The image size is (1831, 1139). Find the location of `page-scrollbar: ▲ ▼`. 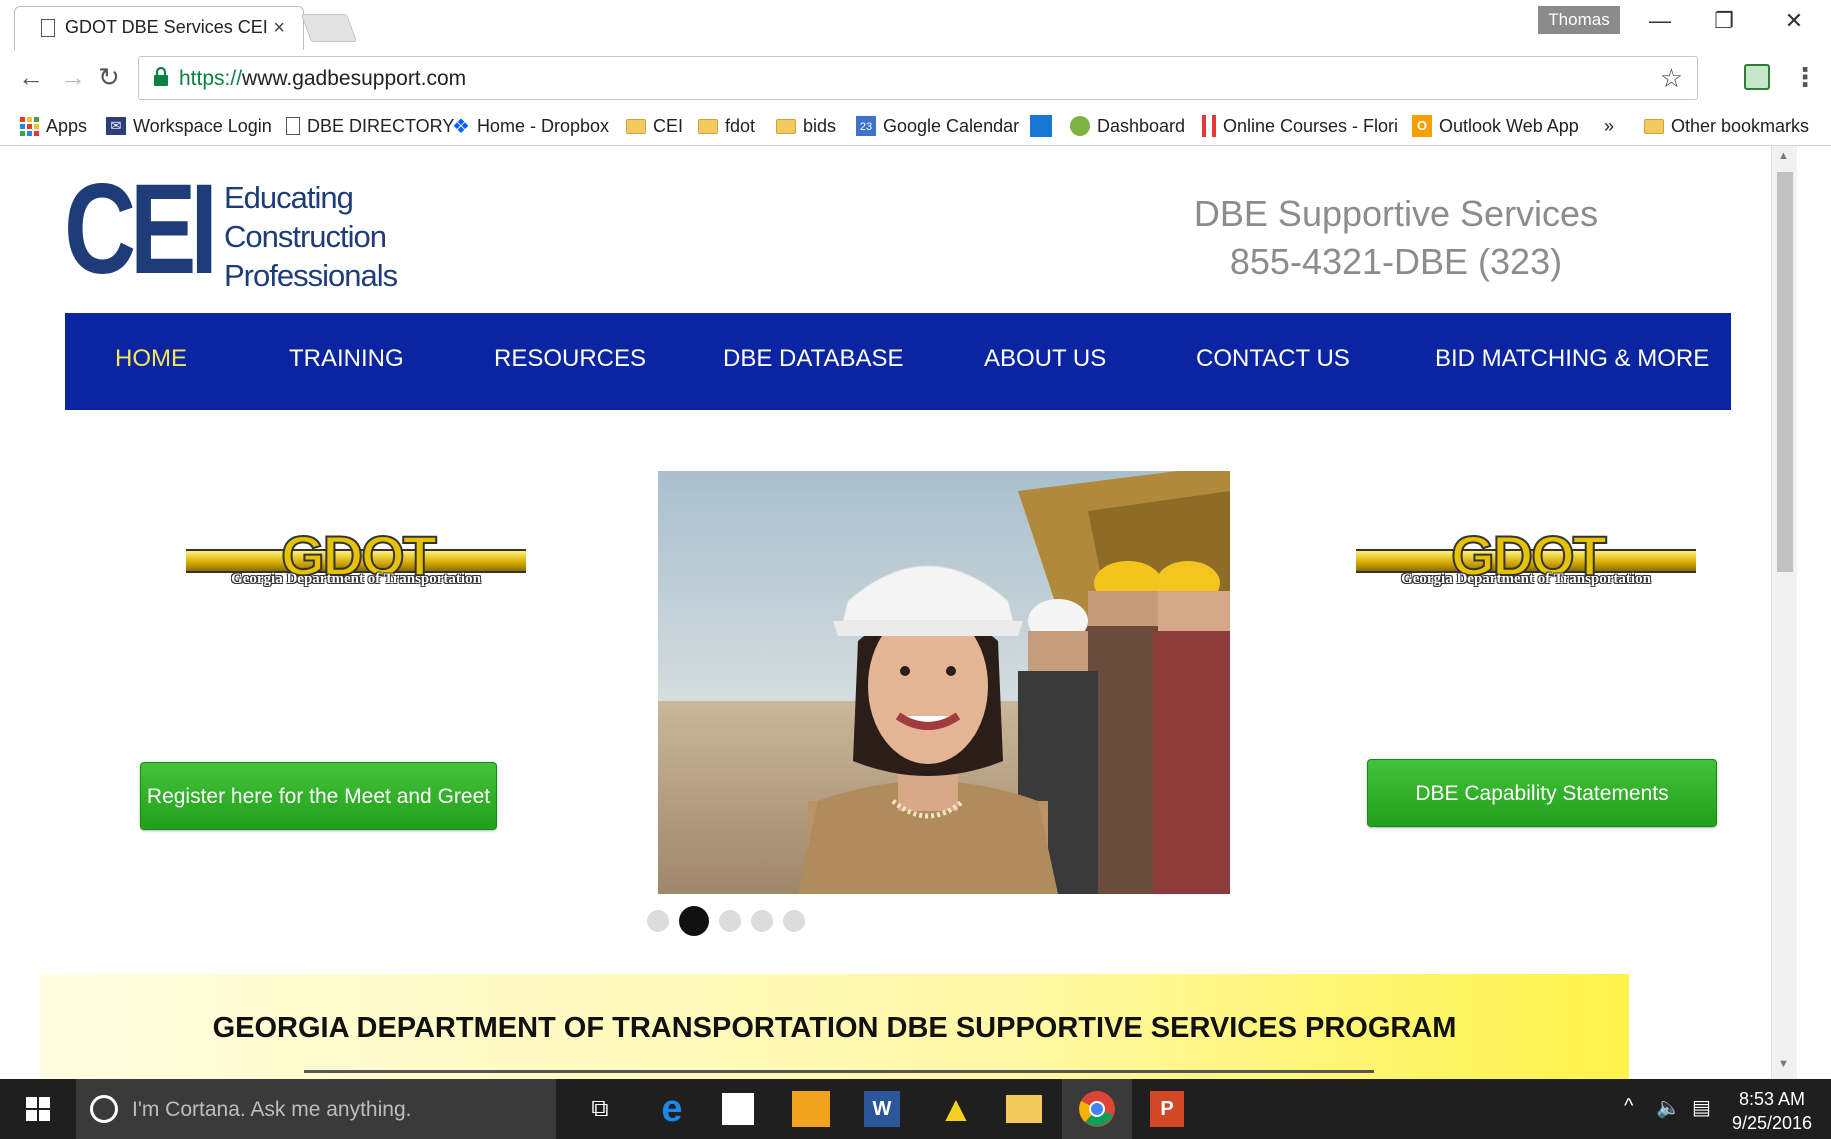

page-scrollbar: ▲ ▼ is located at coordinates (1784, 612).